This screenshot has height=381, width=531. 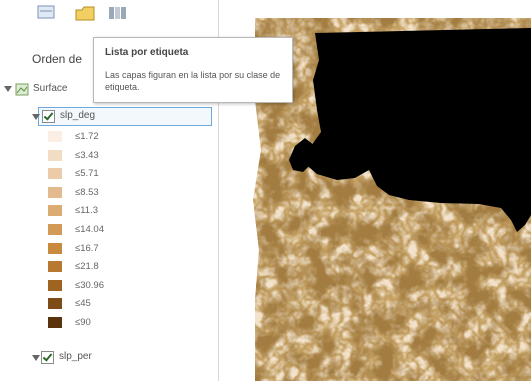 What do you see at coordinates (87, 192) in the screenshot?
I see `legend-label: ≤8.53` at bounding box center [87, 192].